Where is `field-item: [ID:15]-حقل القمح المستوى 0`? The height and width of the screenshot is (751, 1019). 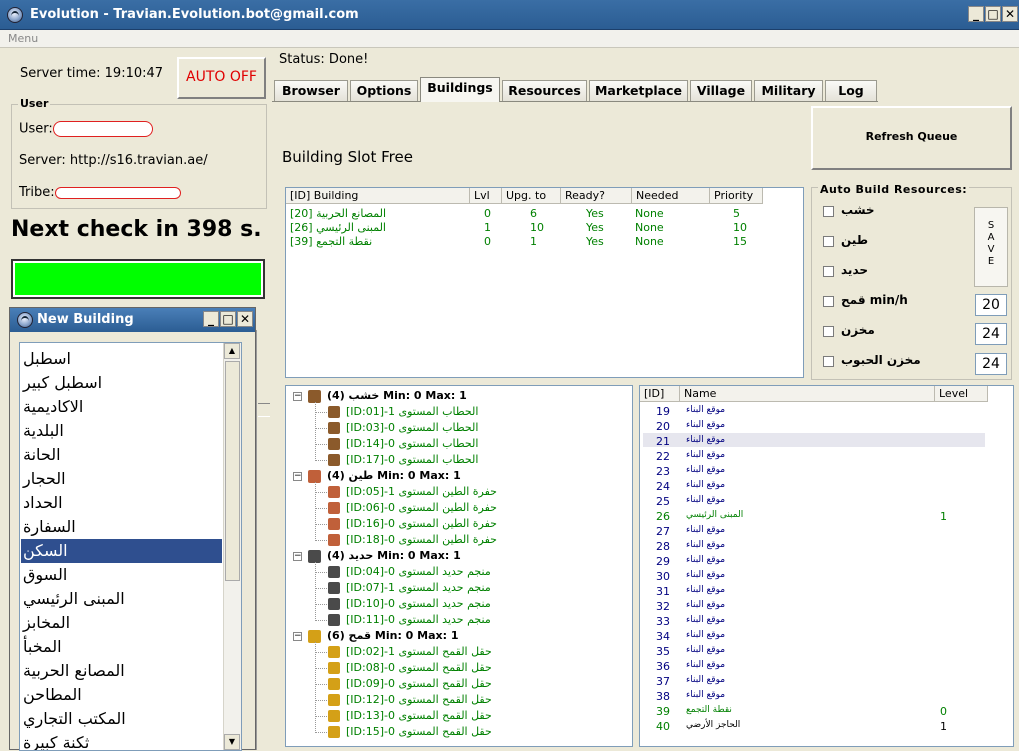 field-item: [ID:15]-حقل القمح المستوى 0 is located at coordinates (419, 731).